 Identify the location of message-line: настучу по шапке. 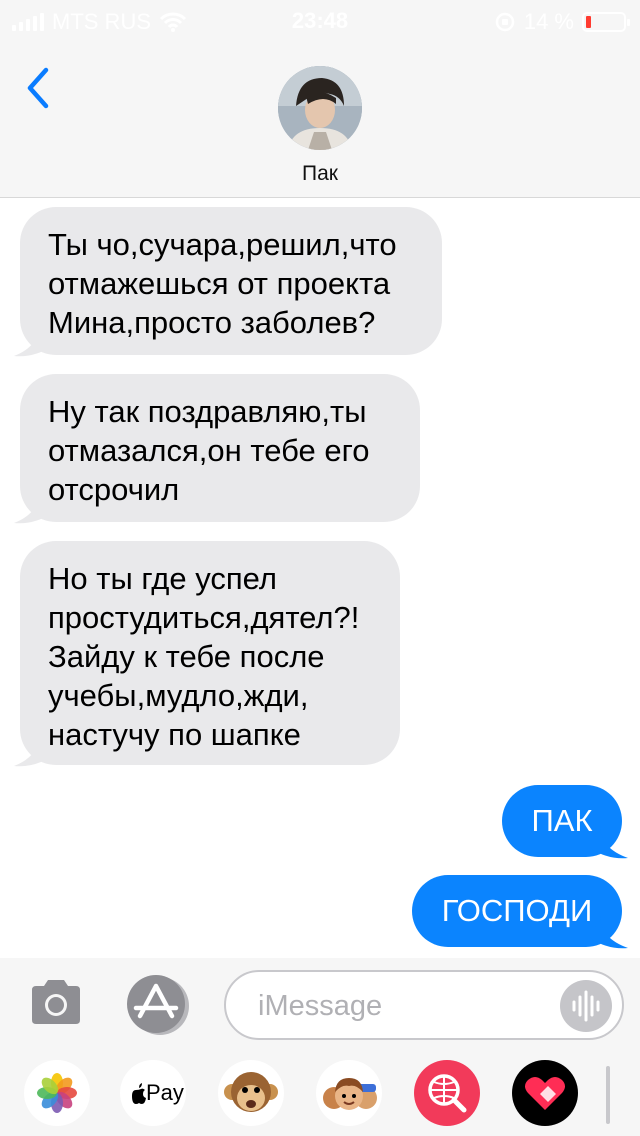
(174, 734).